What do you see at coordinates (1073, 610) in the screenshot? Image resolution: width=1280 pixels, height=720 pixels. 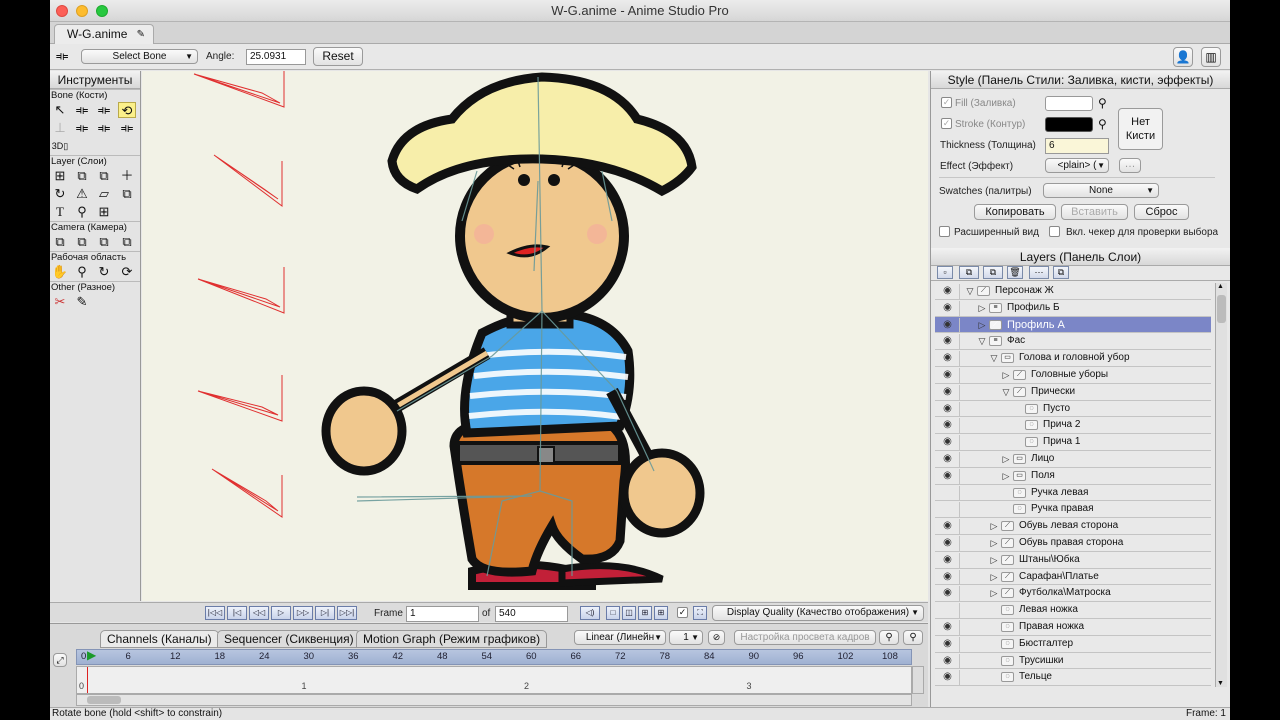 I see `layer-row: ◌ Левая ножка` at bounding box center [1073, 610].